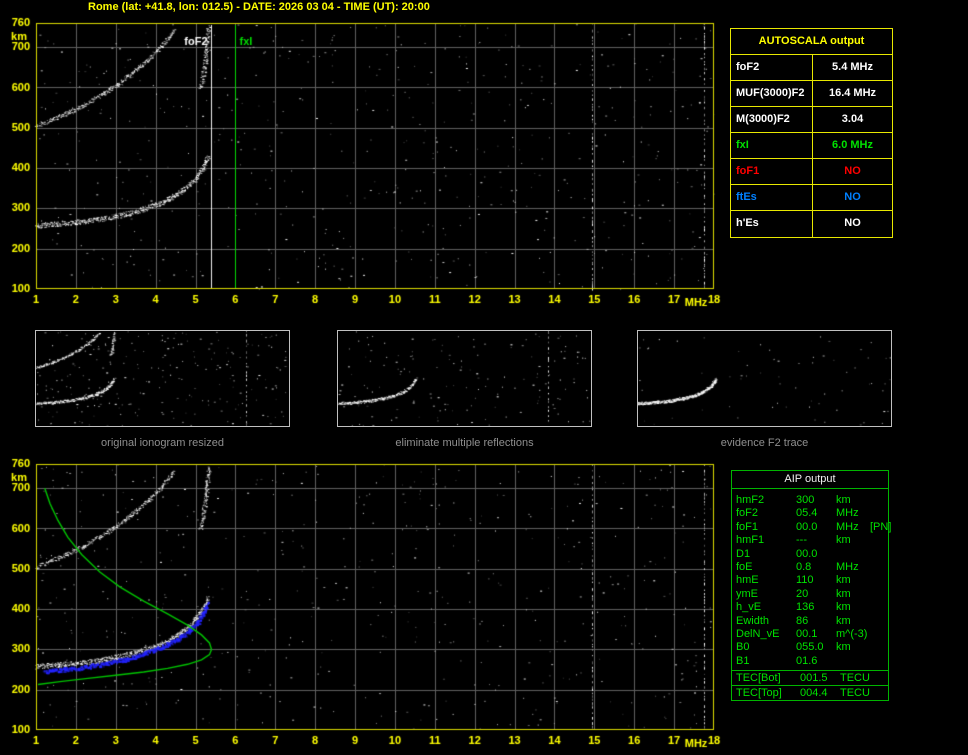 The height and width of the screenshot is (755, 968). I want to click on aip-value-d1: 00.0, so click(807, 553).